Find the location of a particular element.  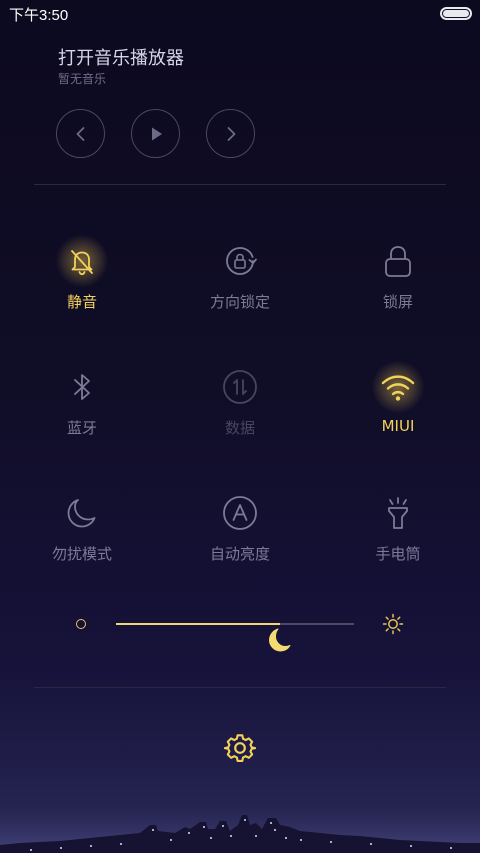

toggle-mute: 静音 is located at coordinates (82, 272).